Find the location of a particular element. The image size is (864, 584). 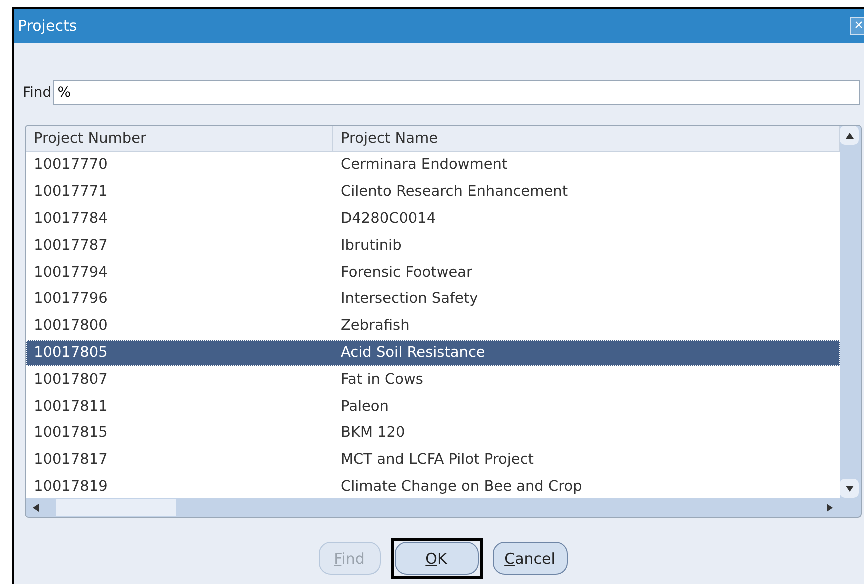

scroll-down-icon is located at coordinates (849, 488).